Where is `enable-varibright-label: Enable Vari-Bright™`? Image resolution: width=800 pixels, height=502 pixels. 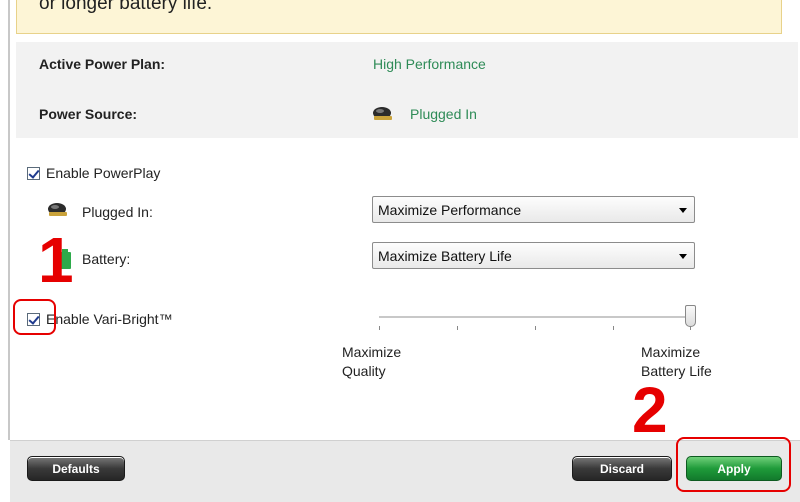 enable-varibright-label: Enable Vari-Bright™ is located at coordinates (109, 319).